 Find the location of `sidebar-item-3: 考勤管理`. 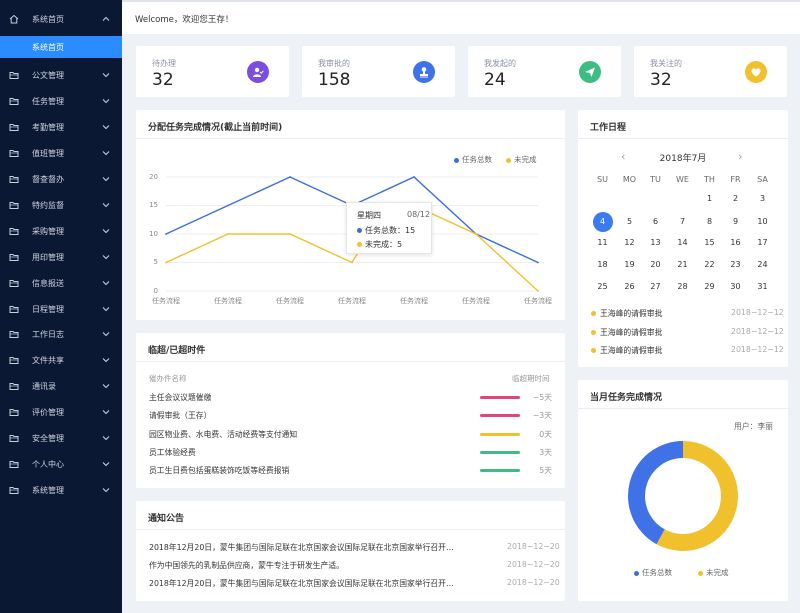

sidebar-item-3: 考勤管理 is located at coordinates (61, 127).